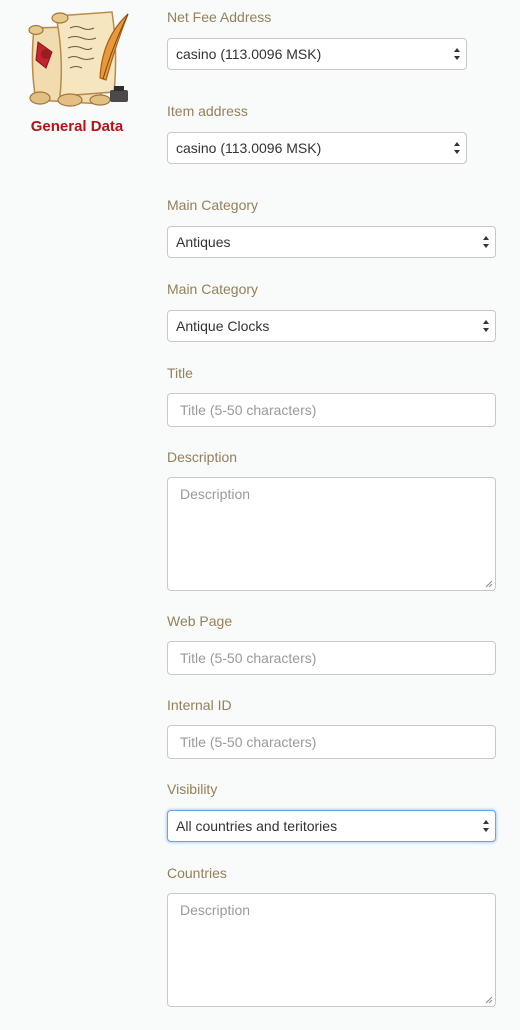 This screenshot has height=1030, width=520. Describe the element at coordinates (197, 873) in the screenshot. I see `countries-label: Countries` at that location.